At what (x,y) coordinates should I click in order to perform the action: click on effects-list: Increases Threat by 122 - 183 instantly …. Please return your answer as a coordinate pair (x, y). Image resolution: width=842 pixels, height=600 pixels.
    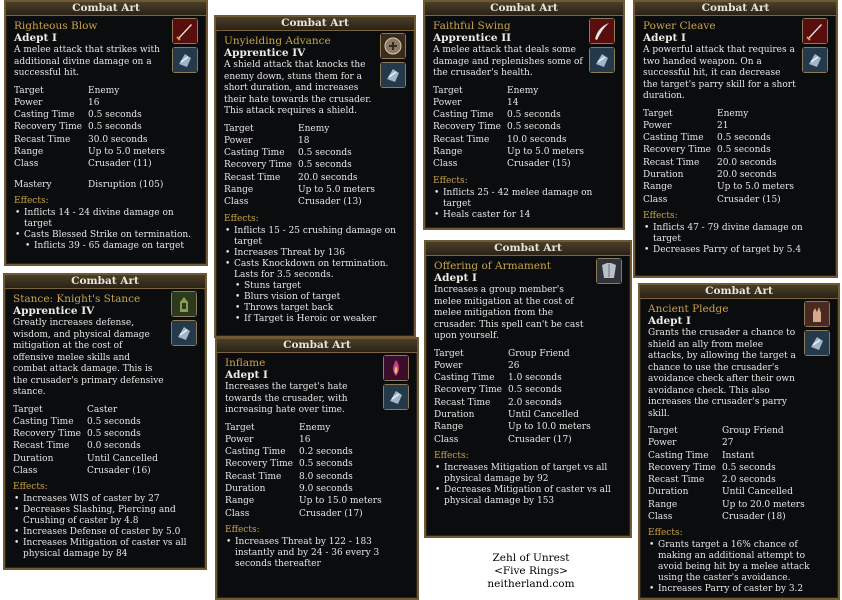
    Looking at the image, I should click on (318, 553).